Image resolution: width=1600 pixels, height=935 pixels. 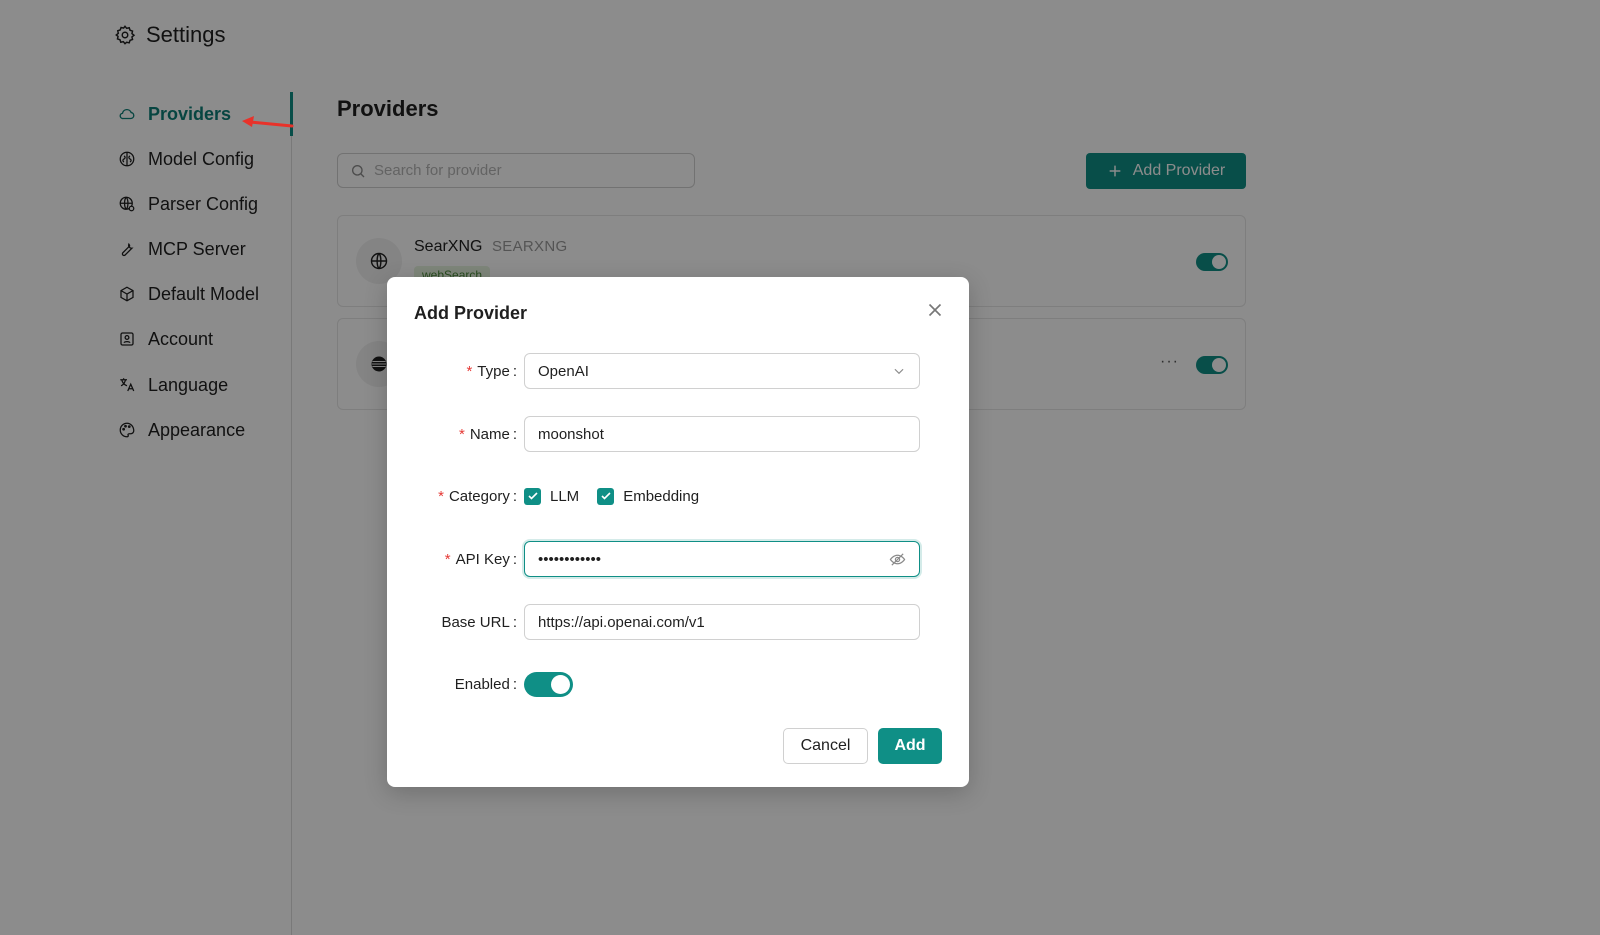 What do you see at coordinates (825, 746) in the screenshot?
I see `cancel-button: Cancel` at bounding box center [825, 746].